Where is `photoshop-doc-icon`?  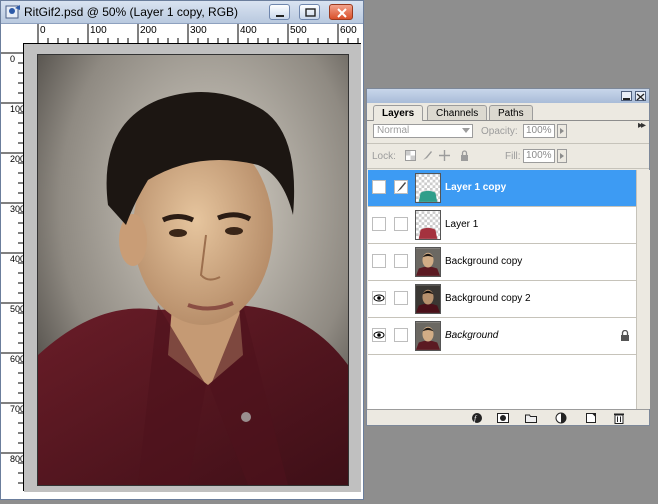 photoshop-doc-icon is located at coordinates (12, 12).